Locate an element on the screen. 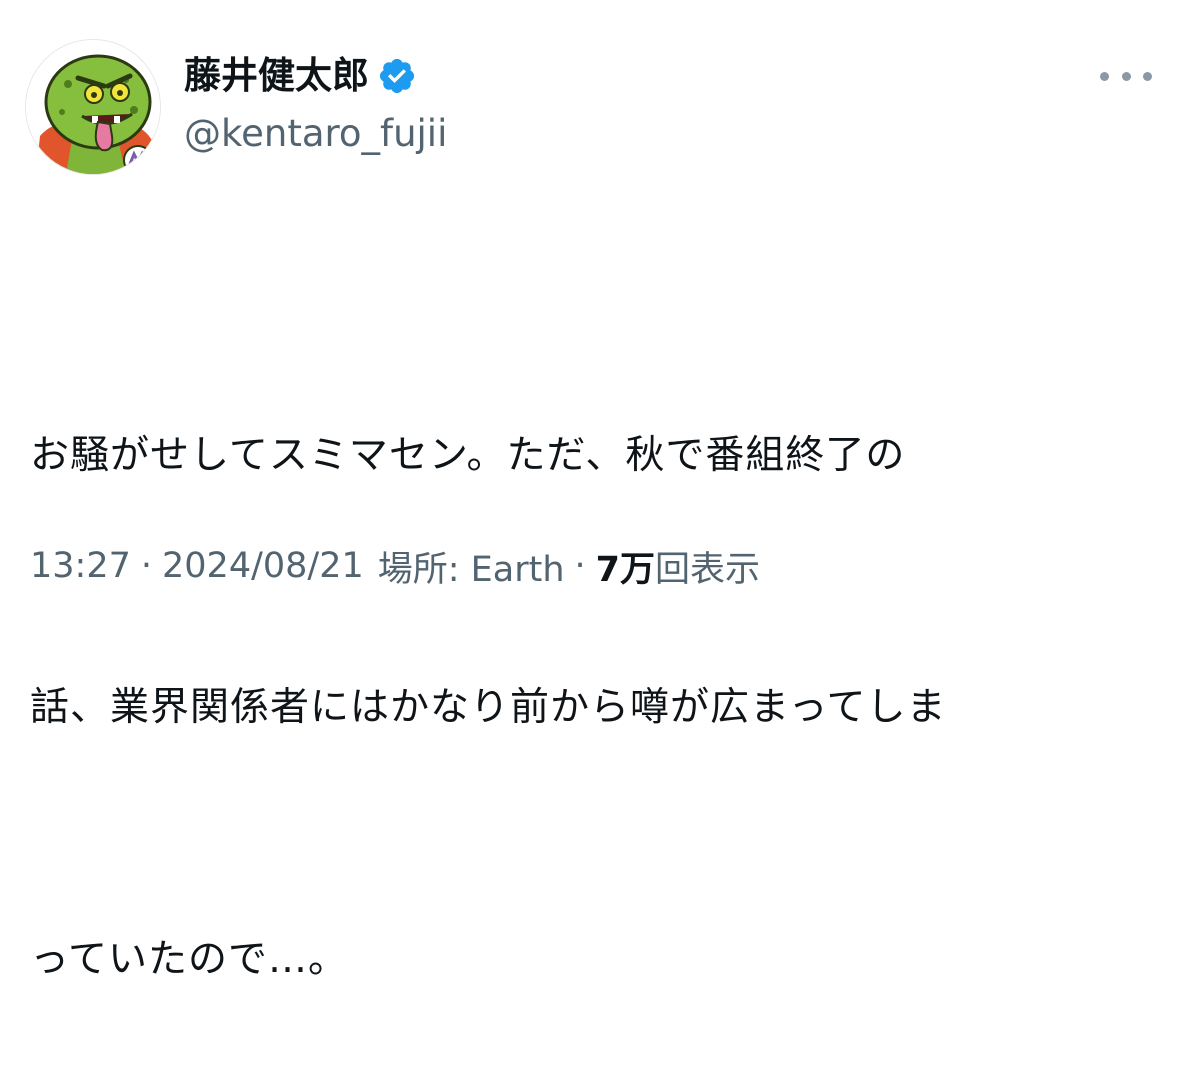 This screenshot has width=1179, height=1086. user-name-row: 藤井健太郎 is located at coordinates (300, 76).